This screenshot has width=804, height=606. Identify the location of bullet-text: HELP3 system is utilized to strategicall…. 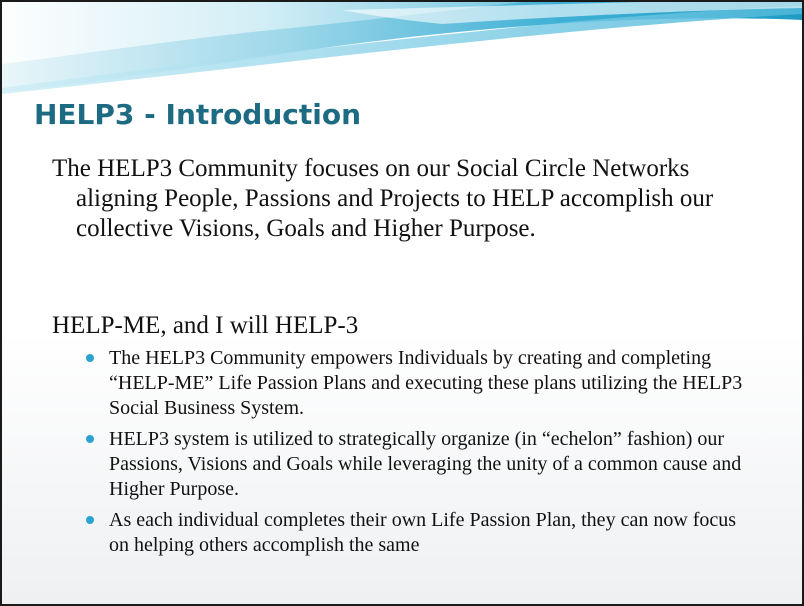
(425, 464).